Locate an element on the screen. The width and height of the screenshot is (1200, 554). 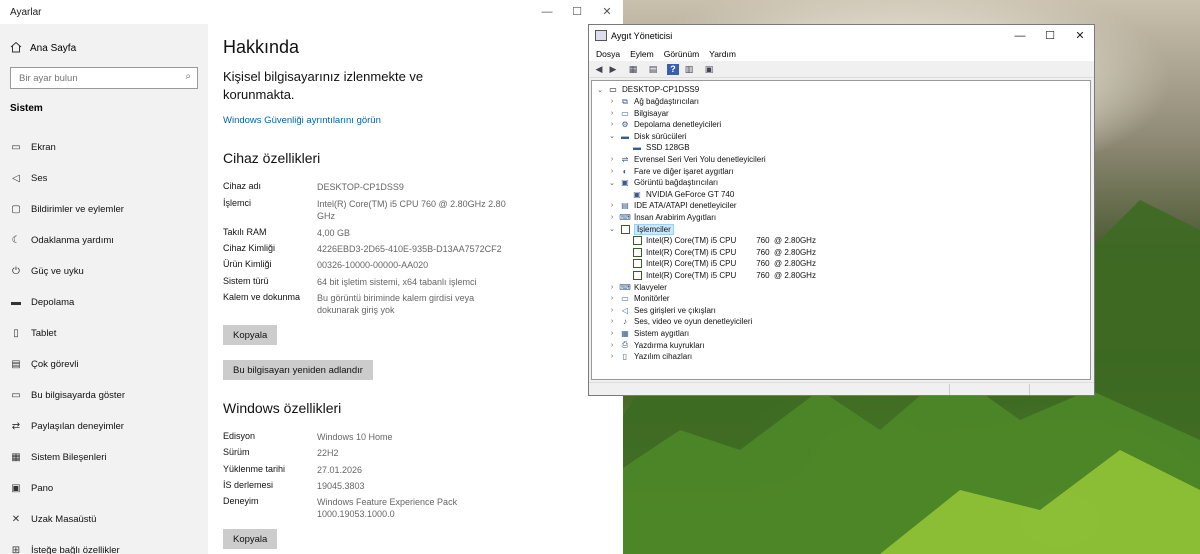
tree-device: ▬ SSD 128GB is located at coordinates (655, 147).